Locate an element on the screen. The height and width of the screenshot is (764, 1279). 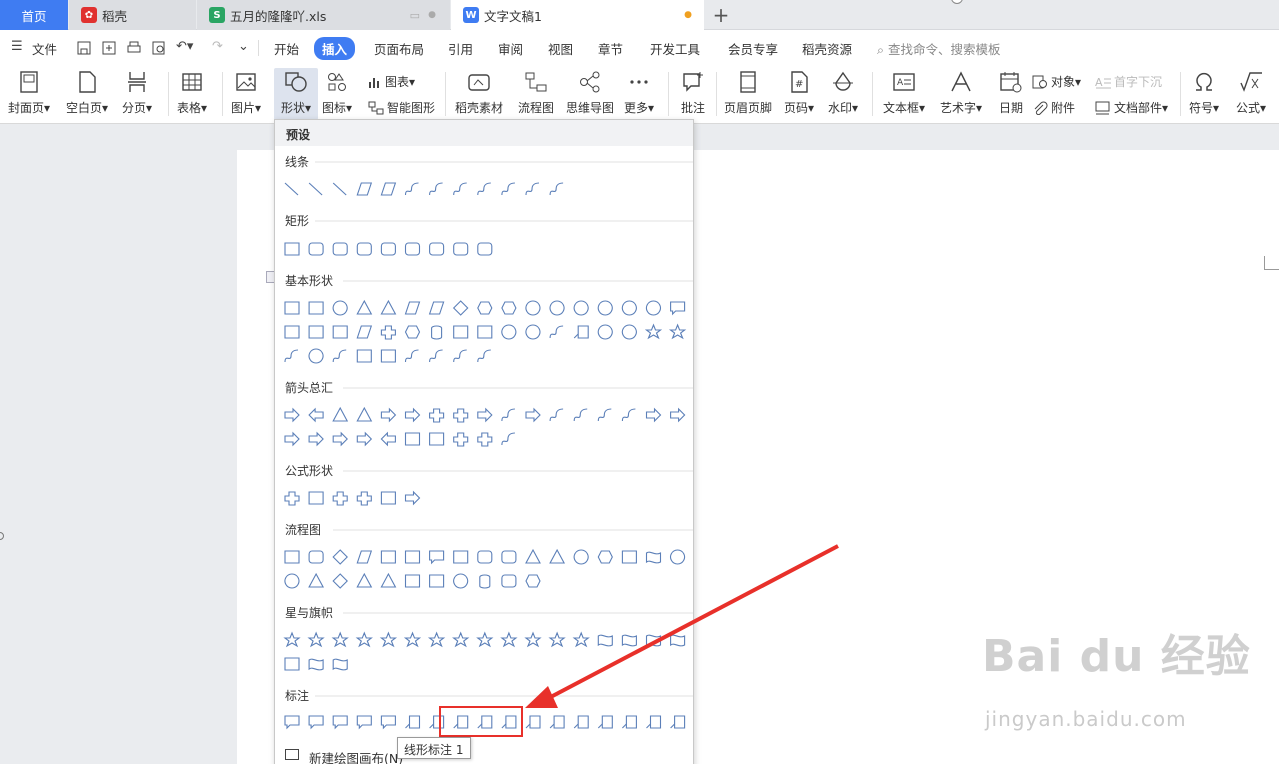
annotation-arrow is located at coordinates (682, 626).